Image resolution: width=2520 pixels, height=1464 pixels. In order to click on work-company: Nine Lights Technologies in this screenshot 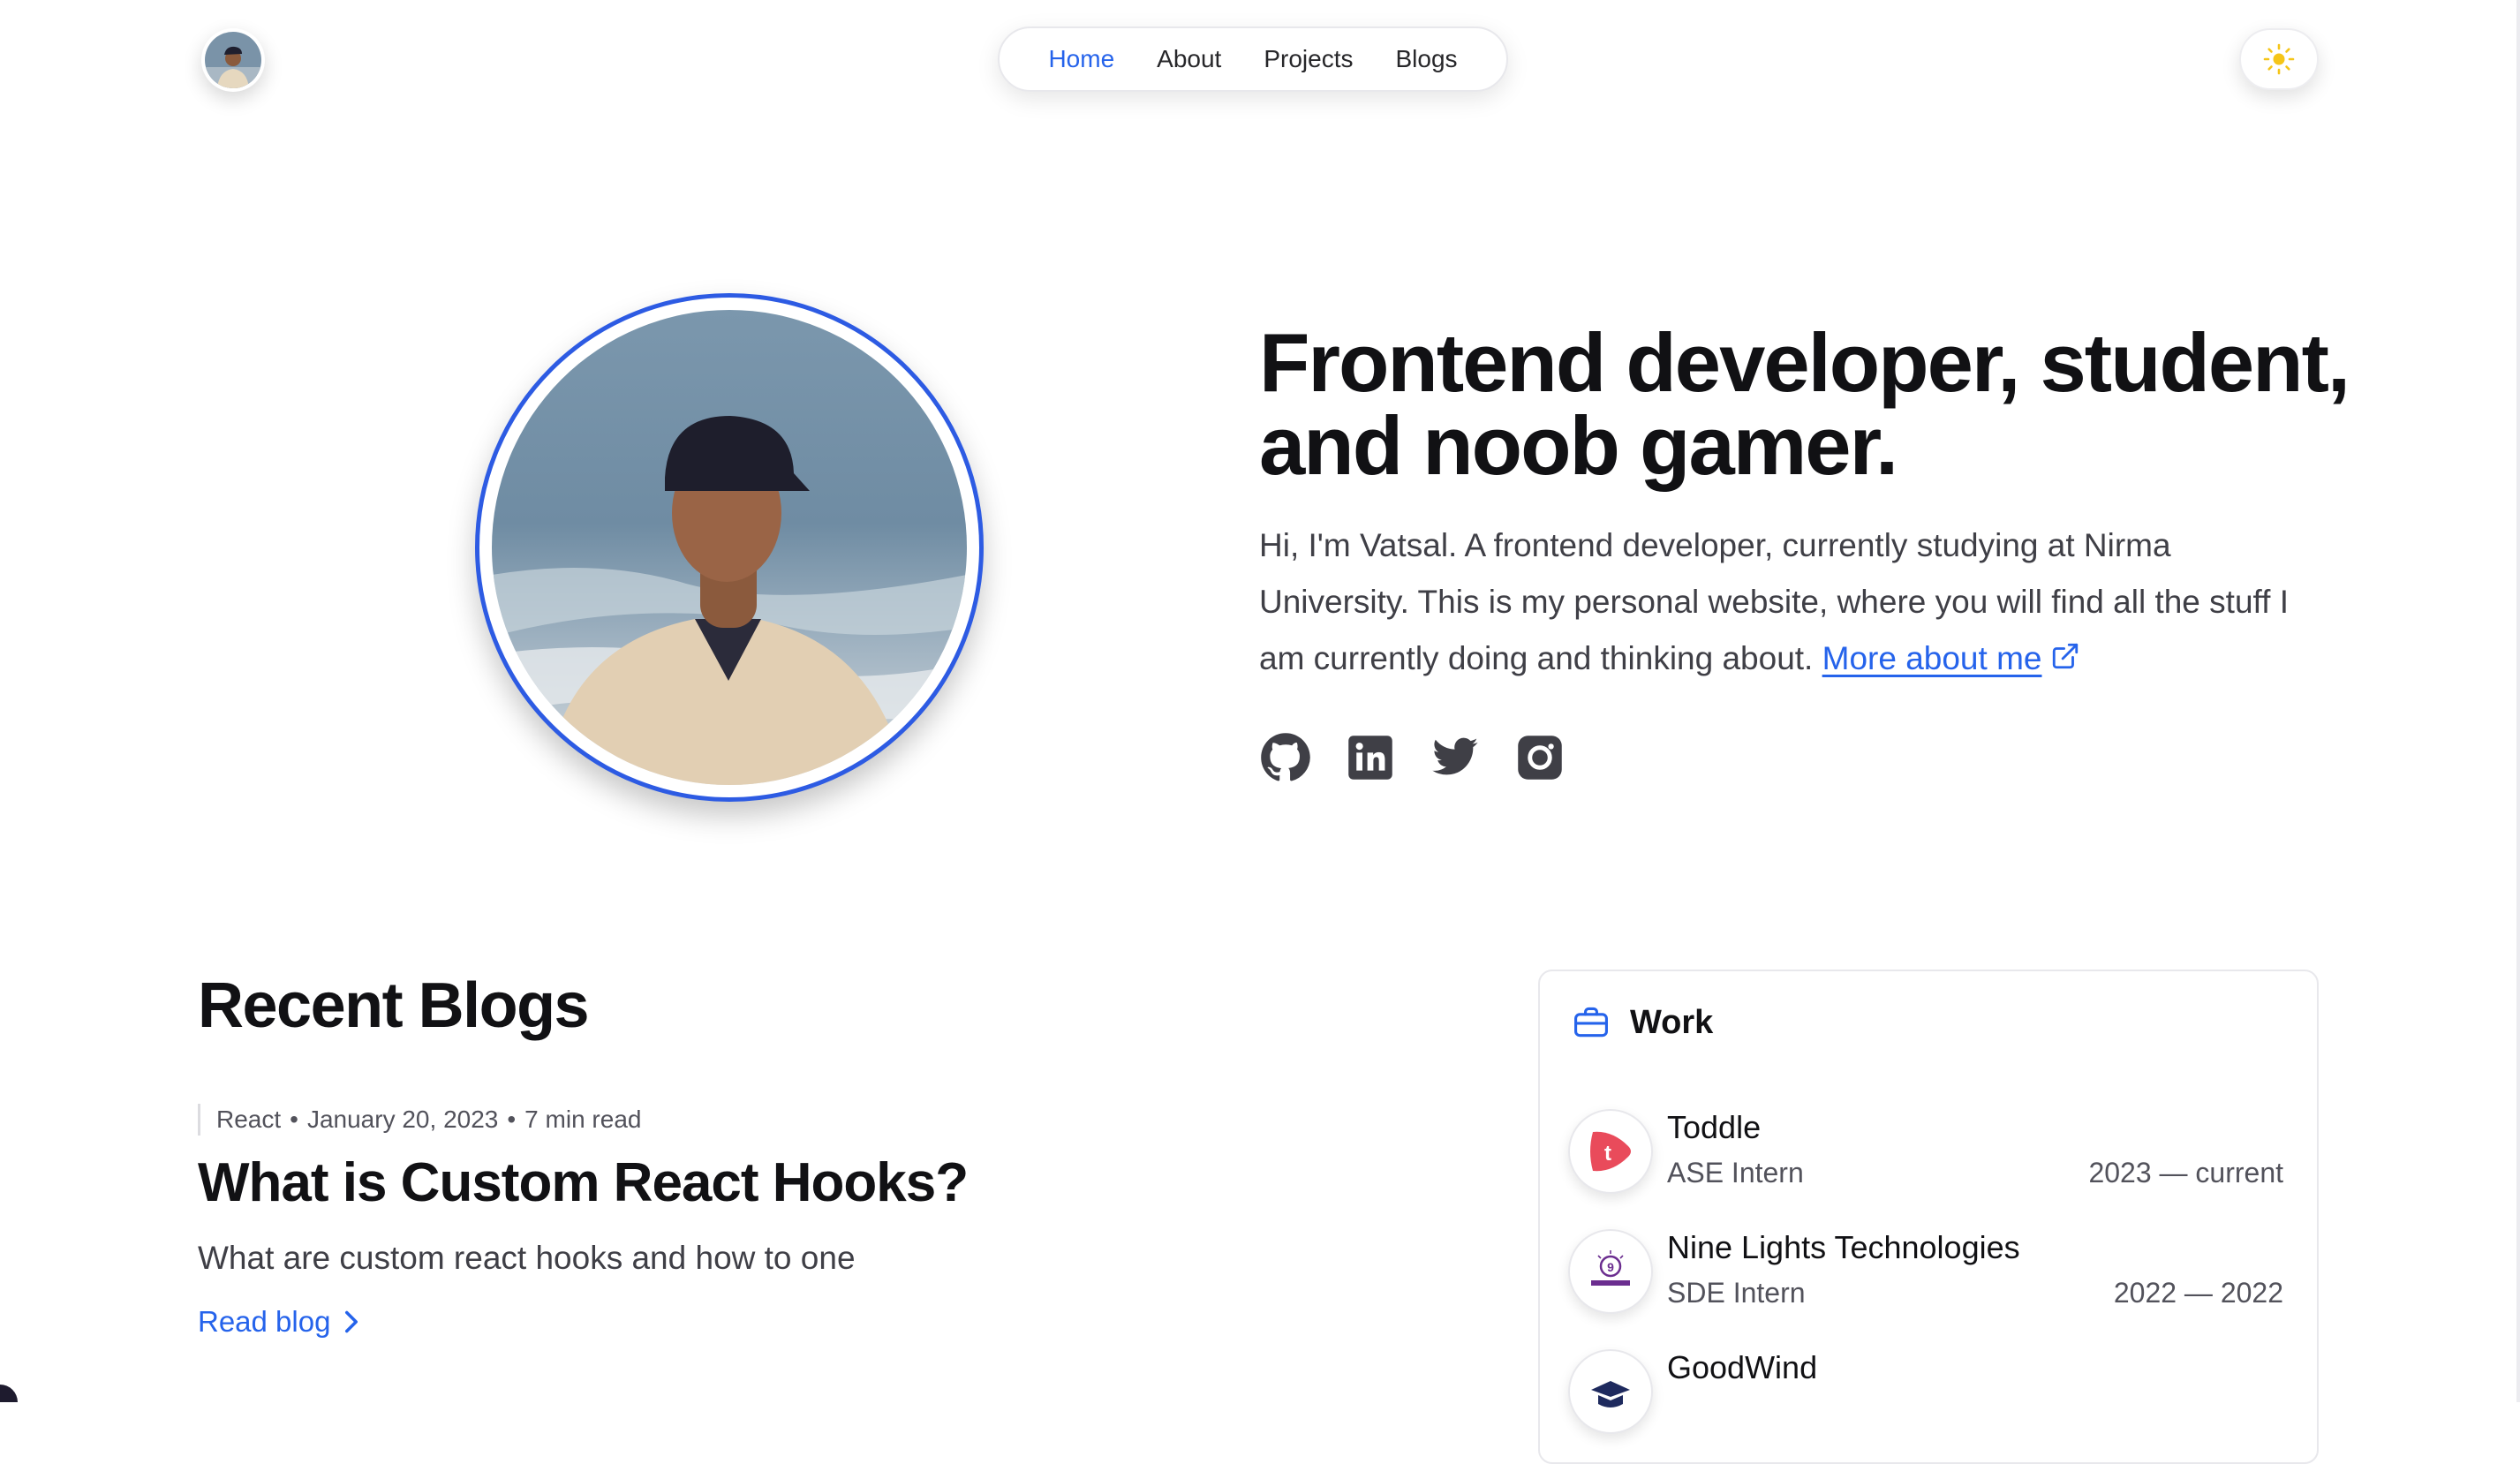, I will do `click(1843, 1247)`.